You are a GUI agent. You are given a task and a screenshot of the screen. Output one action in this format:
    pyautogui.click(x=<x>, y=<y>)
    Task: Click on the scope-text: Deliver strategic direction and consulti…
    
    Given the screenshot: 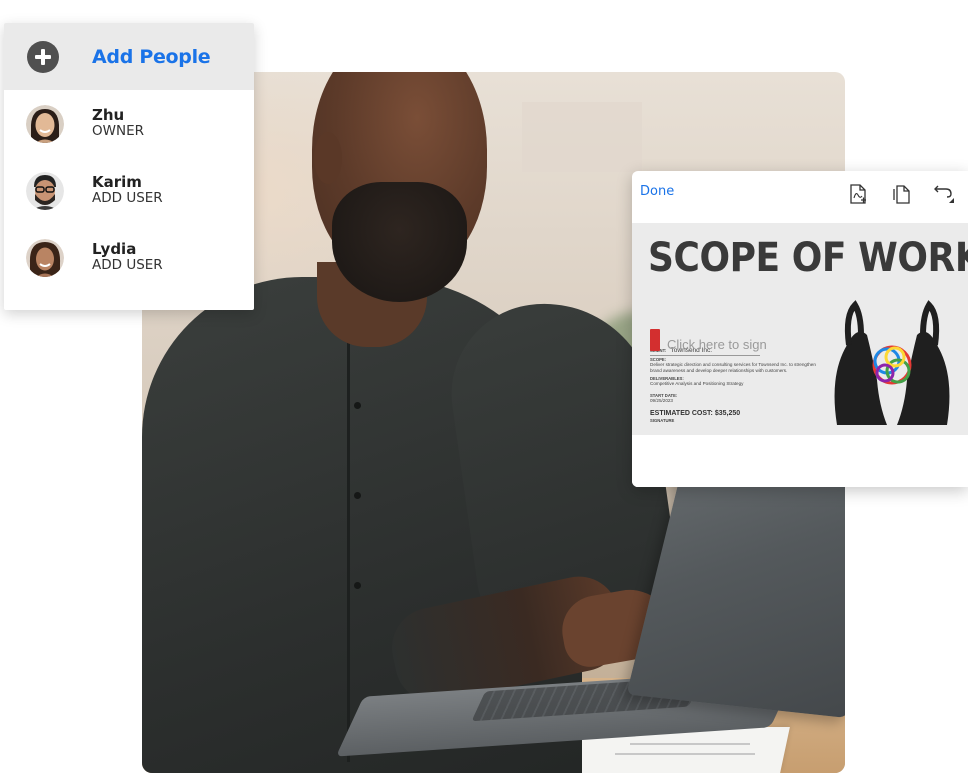 What is the action you would take?
    pyautogui.click(x=733, y=364)
    